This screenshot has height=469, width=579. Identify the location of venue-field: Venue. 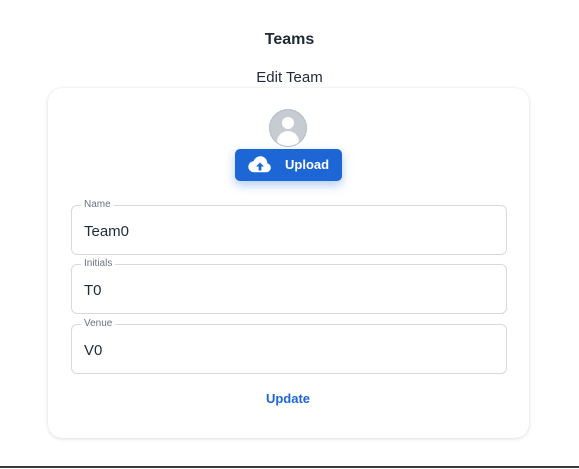
(289, 346).